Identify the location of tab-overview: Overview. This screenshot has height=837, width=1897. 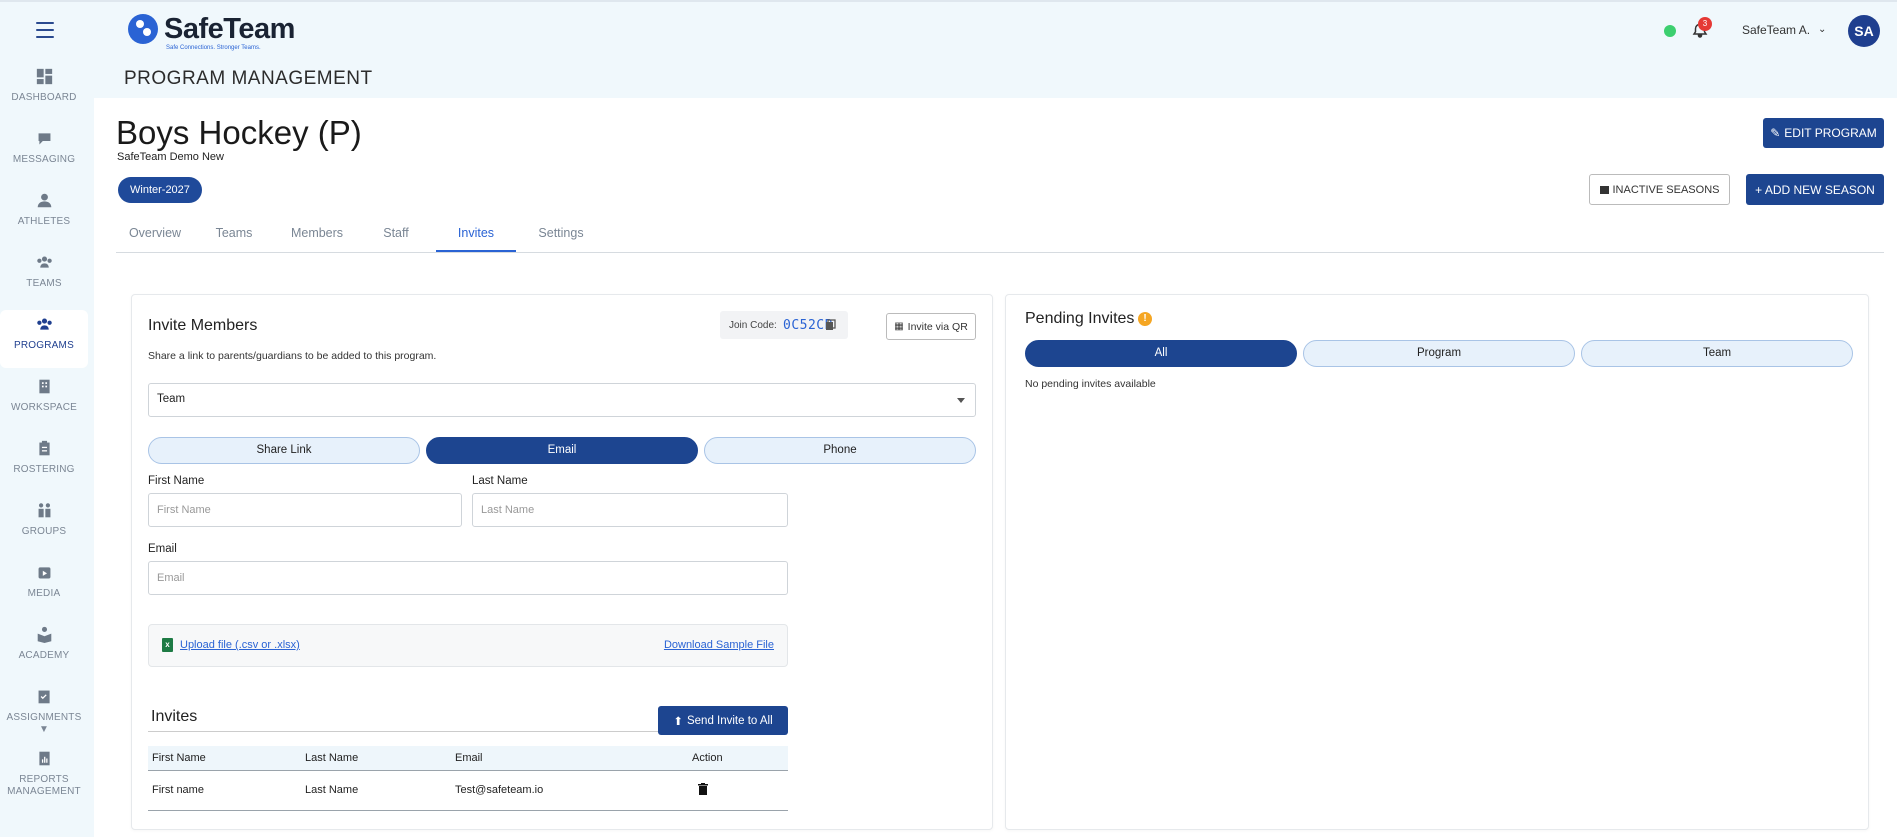
(155, 237).